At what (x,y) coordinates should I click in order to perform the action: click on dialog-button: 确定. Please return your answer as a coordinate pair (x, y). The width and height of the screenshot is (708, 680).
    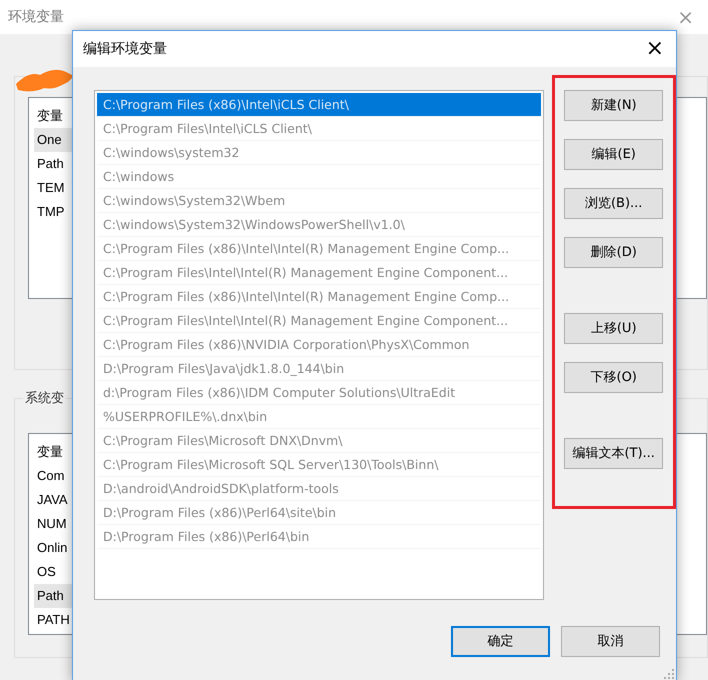
    Looking at the image, I should click on (500, 641).